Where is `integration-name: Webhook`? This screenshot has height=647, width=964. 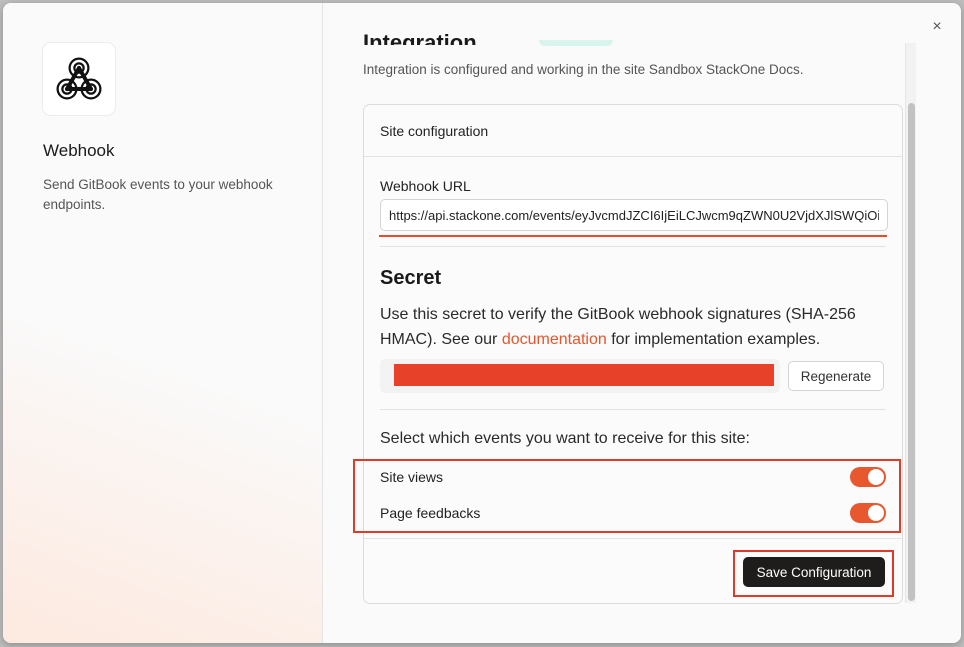 integration-name: Webhook is located at coordinates (79, 150).